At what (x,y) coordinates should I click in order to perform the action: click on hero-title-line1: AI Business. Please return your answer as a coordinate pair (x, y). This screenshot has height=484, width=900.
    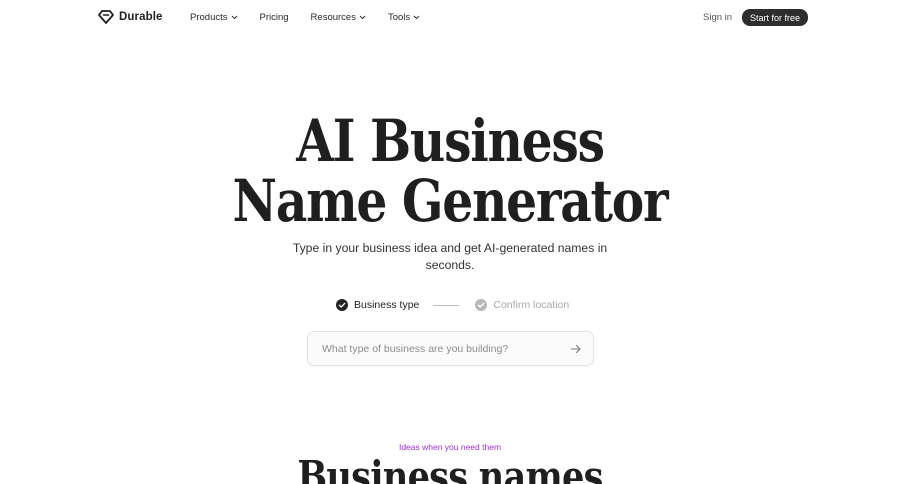
    Looking at the image, I should click on (450, 141).